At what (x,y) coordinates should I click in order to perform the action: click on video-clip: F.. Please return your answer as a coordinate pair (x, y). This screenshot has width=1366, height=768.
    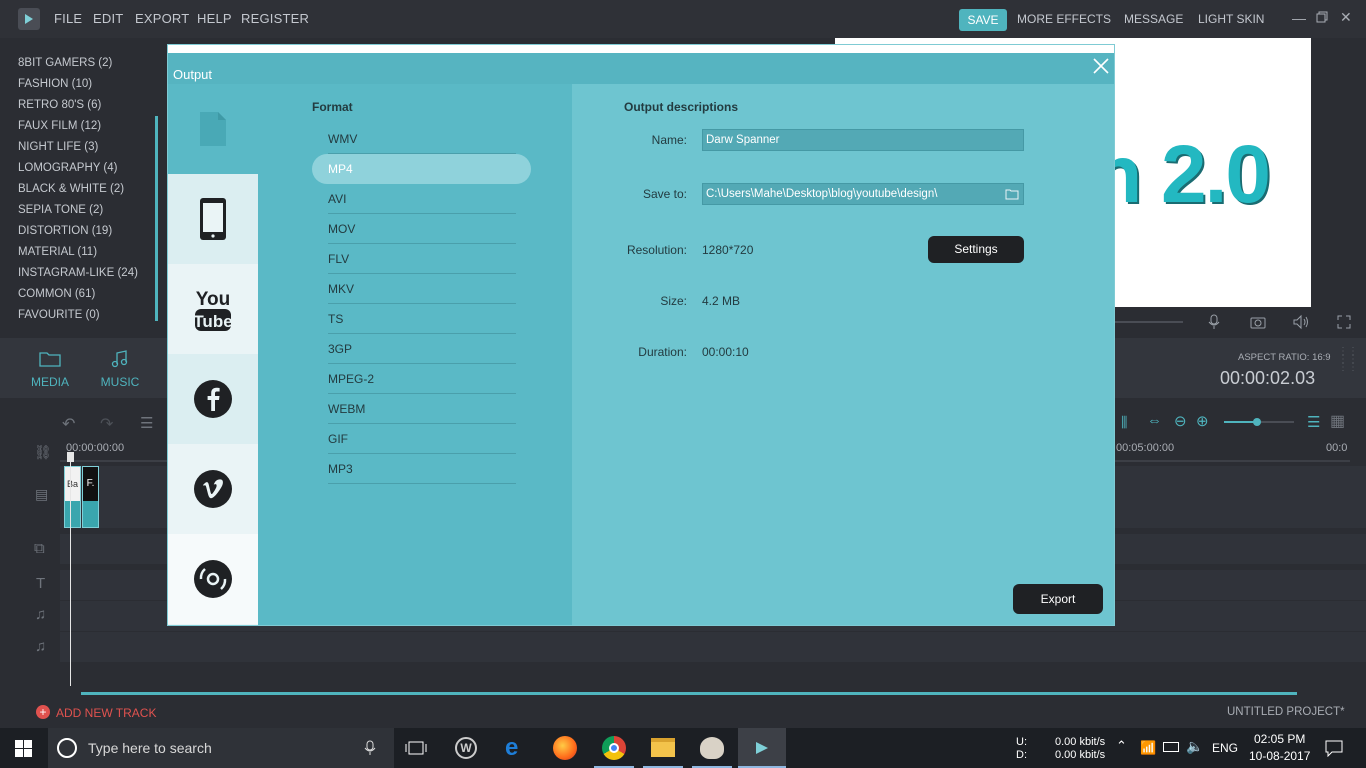
    Looking at the image, I should click on (90, 497).